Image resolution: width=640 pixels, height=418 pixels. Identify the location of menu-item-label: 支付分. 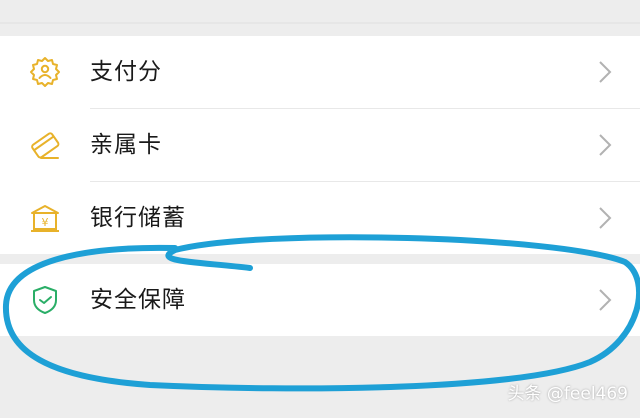
(126, 72).